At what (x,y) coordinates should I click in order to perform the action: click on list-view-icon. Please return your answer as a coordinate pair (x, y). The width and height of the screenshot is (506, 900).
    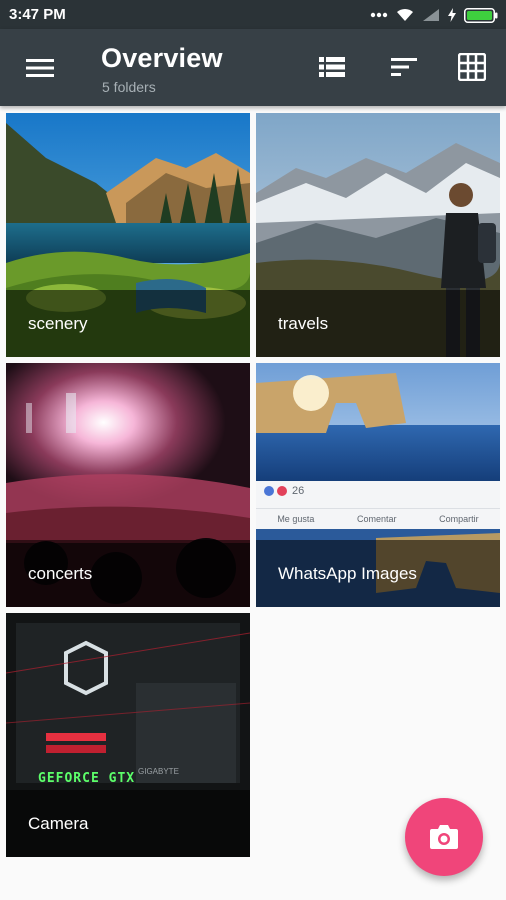
    Looking at the image, I should click on (332, 67).